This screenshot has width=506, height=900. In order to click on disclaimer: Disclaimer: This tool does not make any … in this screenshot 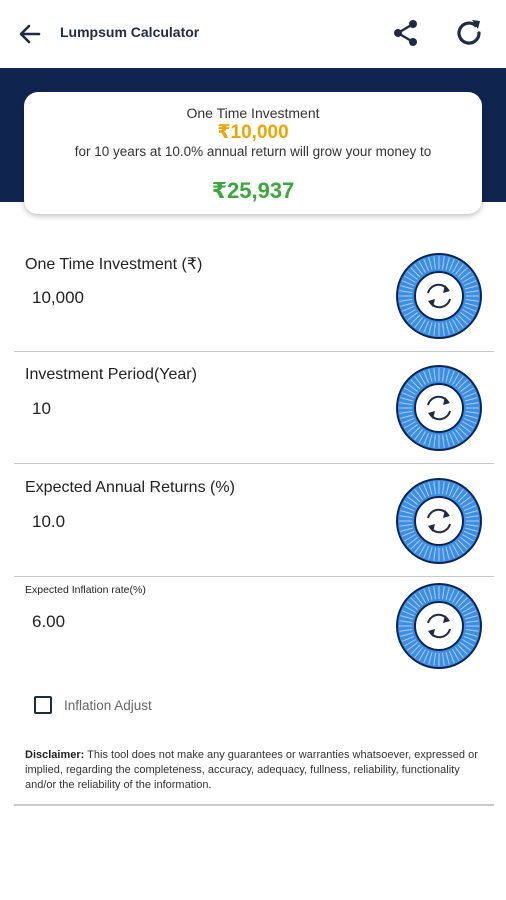, I will do `click(255, 770)`.